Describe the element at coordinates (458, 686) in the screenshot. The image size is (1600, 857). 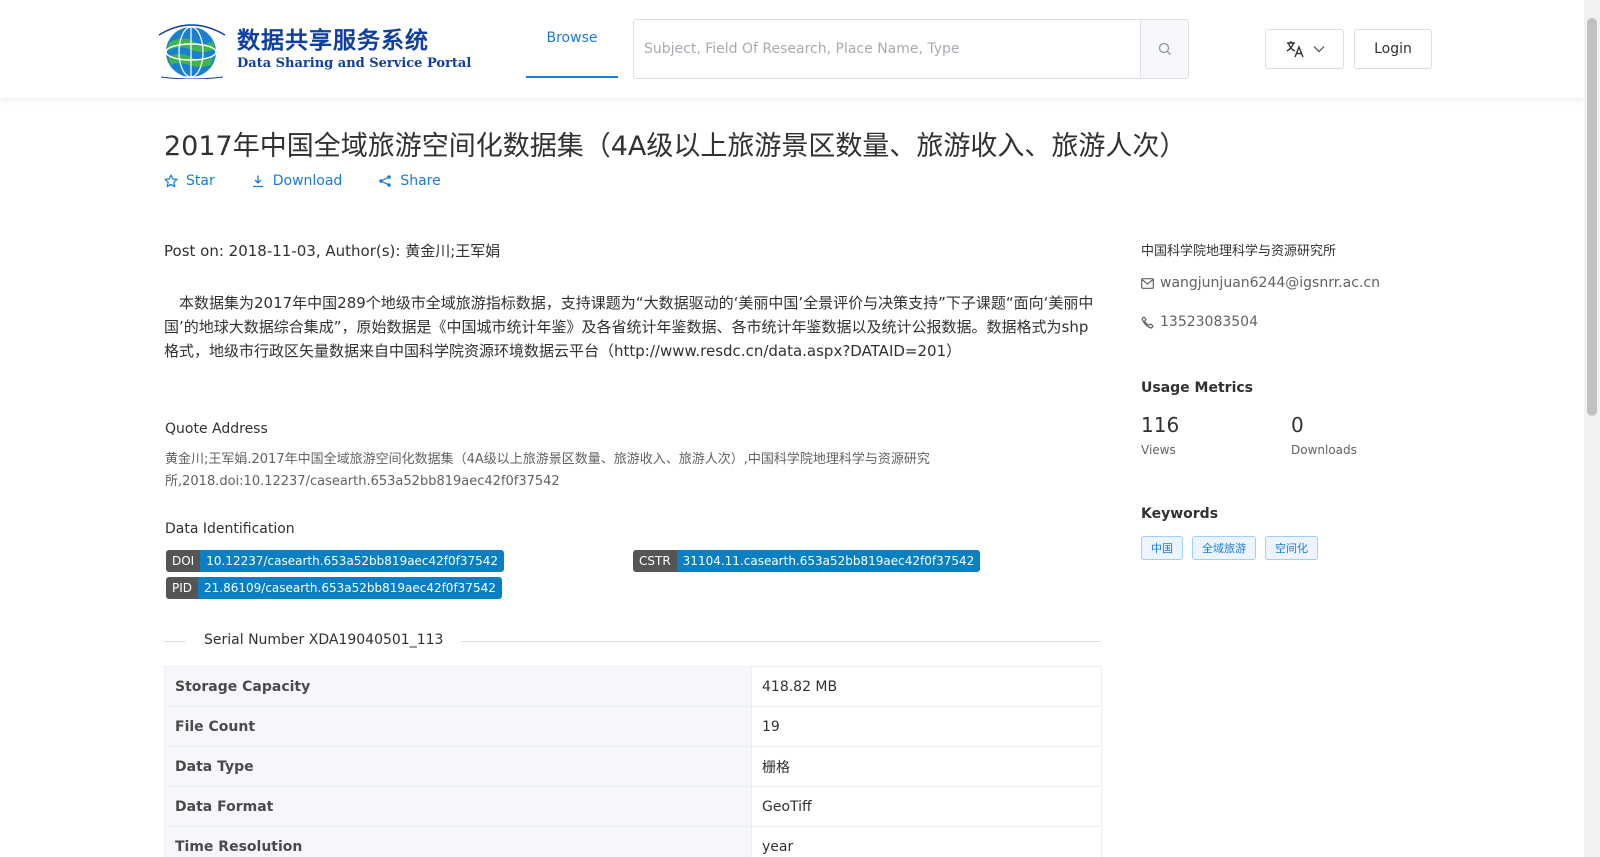
I see `property-key: Storage Capacity` at that location.